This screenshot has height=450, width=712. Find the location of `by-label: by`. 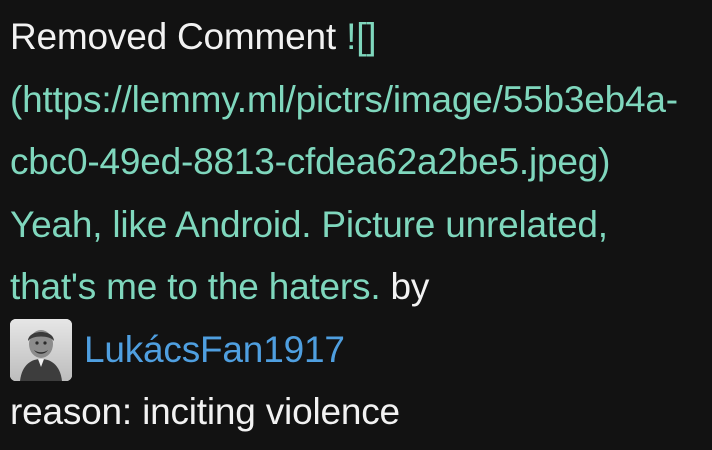

by-label: by is located at coordinates (410, 286).